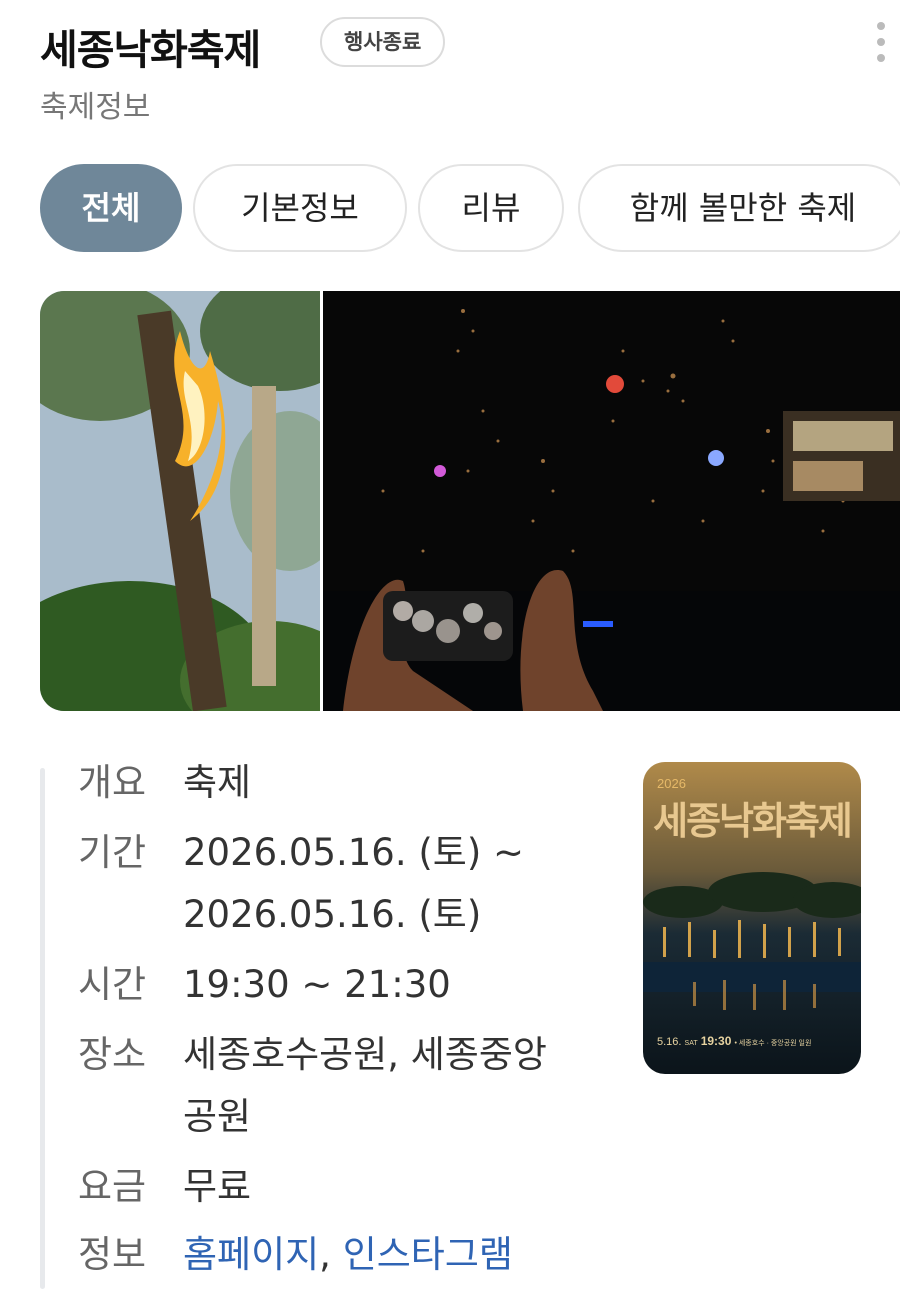 The image size is (900, 1289). I want to click on tab-bar: 전체 기본정보 리뷰 함께 볼만한 축제, so click(470, 209).